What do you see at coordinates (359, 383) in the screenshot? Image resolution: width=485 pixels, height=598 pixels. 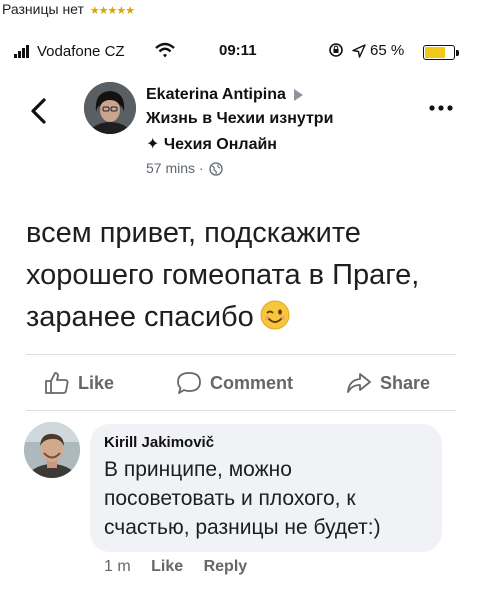 I see `share-icon` at bounding box center [359, 383].